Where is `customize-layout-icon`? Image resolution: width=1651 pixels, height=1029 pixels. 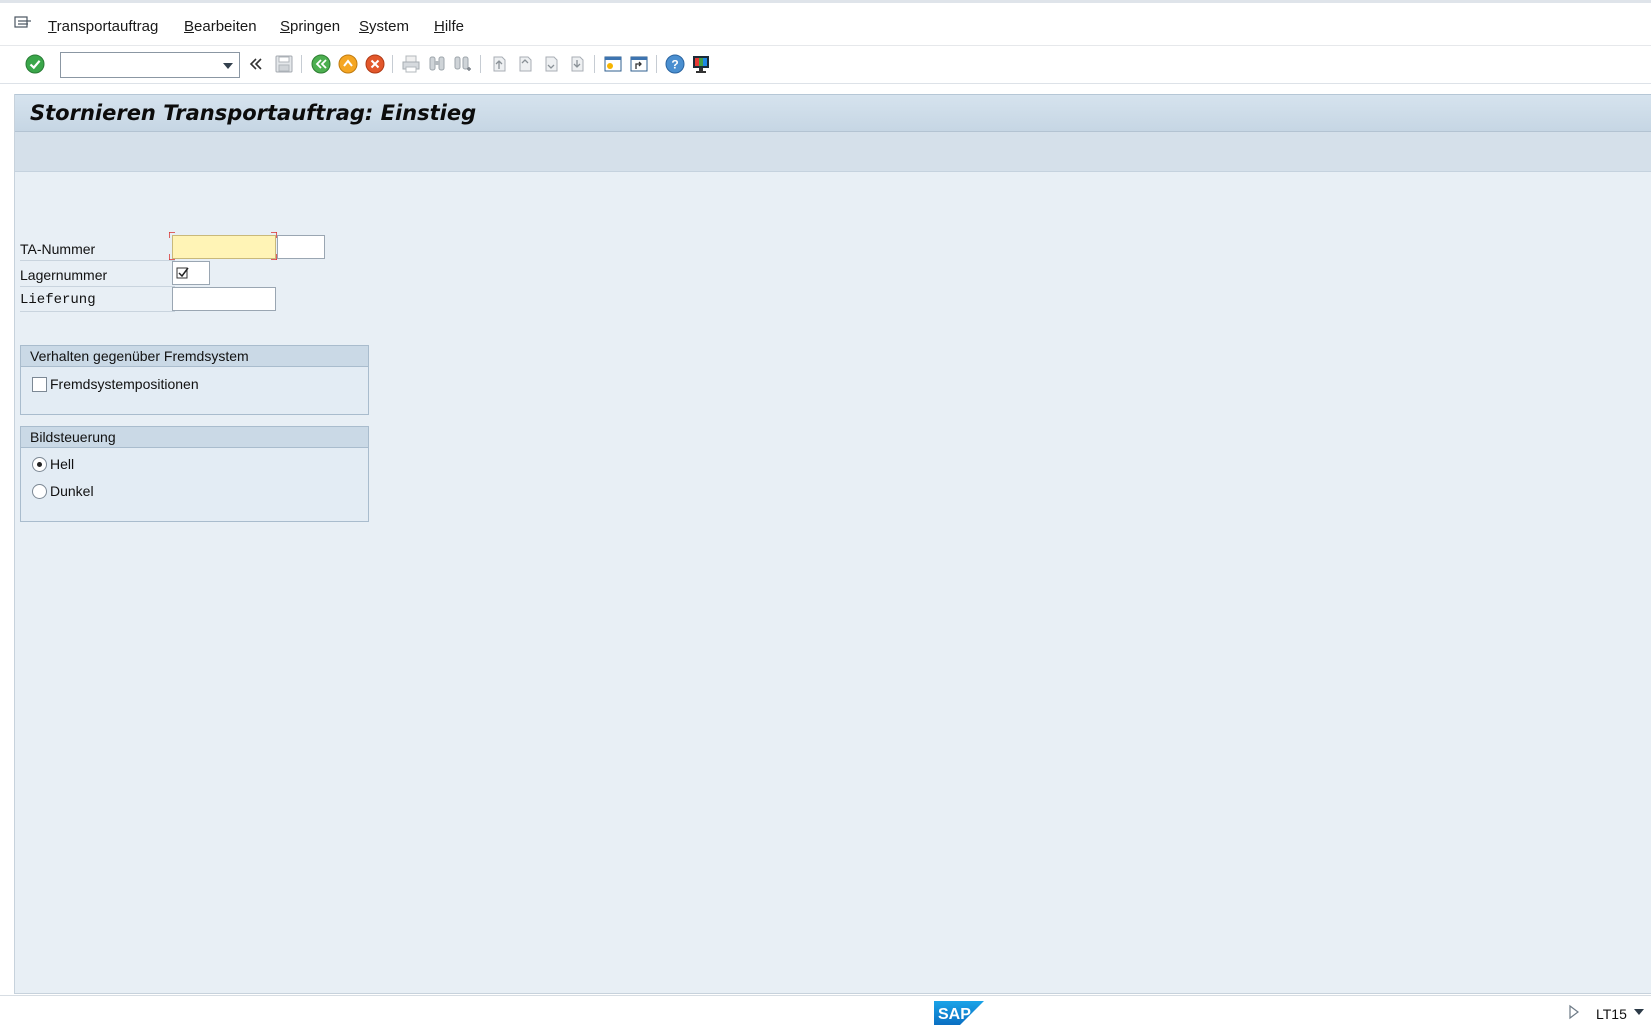
customize-layout-icon is located at coordinates (701, 64).